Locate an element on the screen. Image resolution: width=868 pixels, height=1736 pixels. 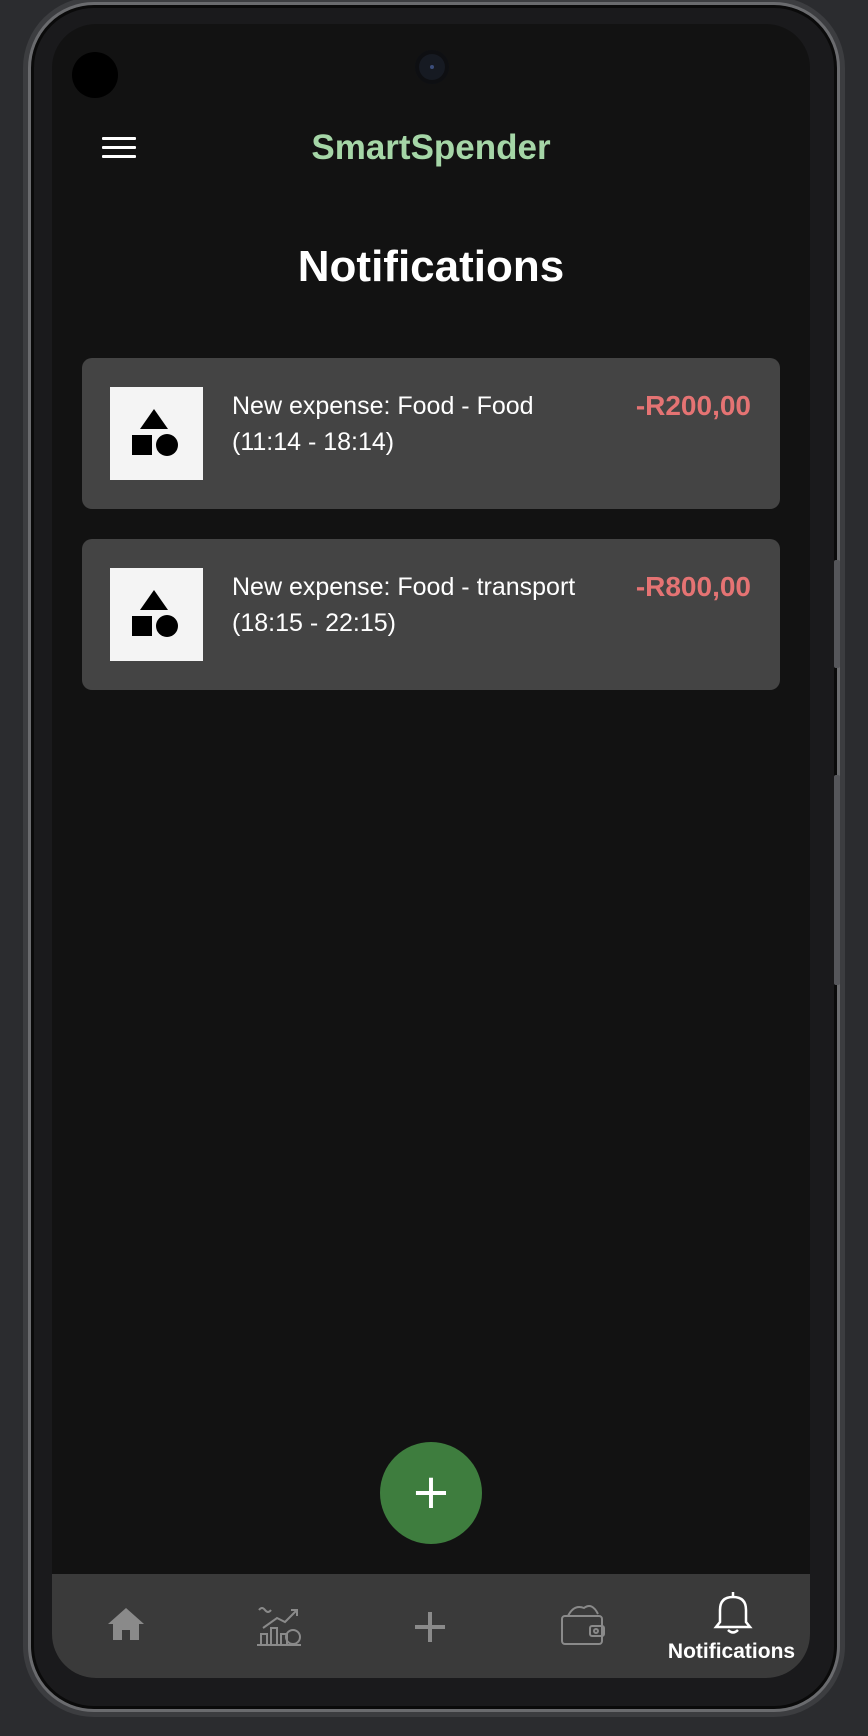
bell-icon is located at coordinates (733, 1613).